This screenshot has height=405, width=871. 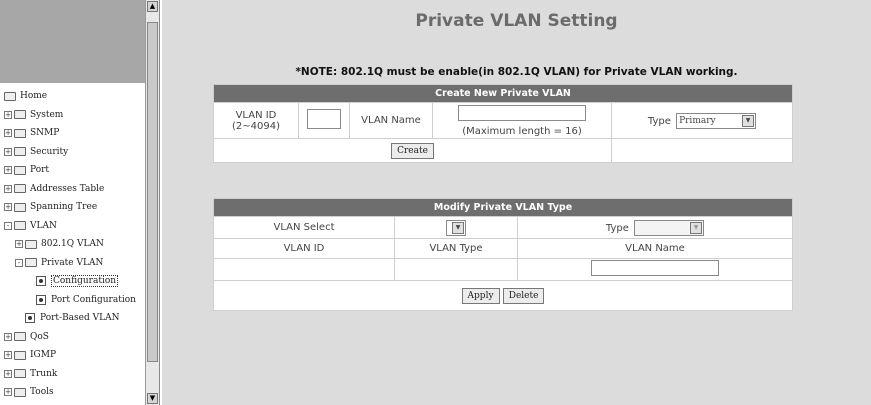 What do you see at coordinates (522, 112) in the screenshot?
I see `vlan-name-input` at bounding box center [522, 112].